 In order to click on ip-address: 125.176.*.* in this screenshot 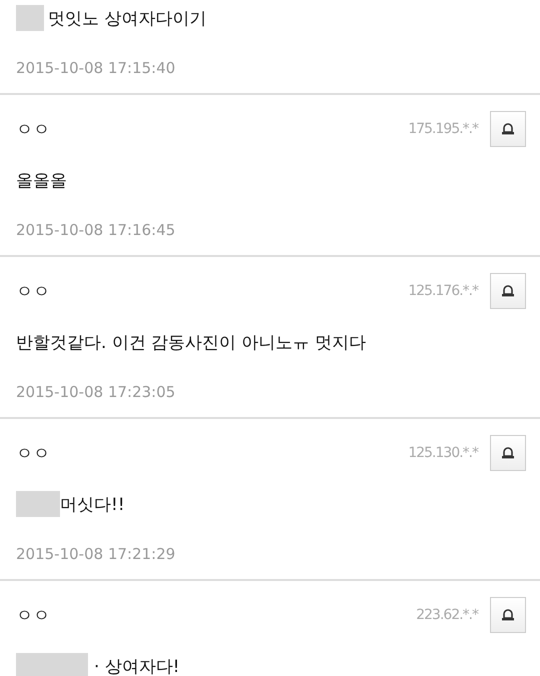, I will do `click(443, 291)`.